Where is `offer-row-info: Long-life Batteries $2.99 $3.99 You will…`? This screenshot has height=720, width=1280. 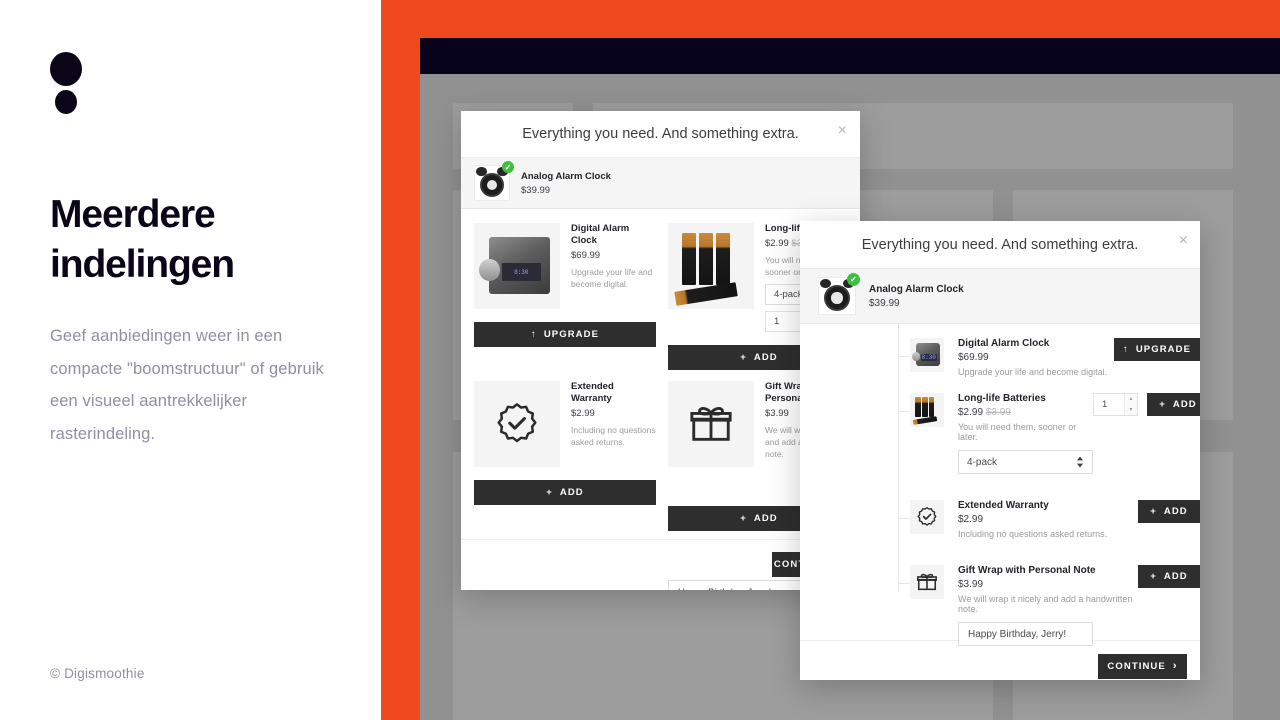
offer-row-info: Long-life Batteries $2.99 $3.99 You will… is located at coordinates (1025, 433).